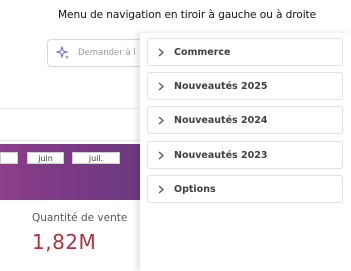  Describe the element at coordinates (64, 242) in the screenshot. I see `kpi-value: 1,82M` at that location.